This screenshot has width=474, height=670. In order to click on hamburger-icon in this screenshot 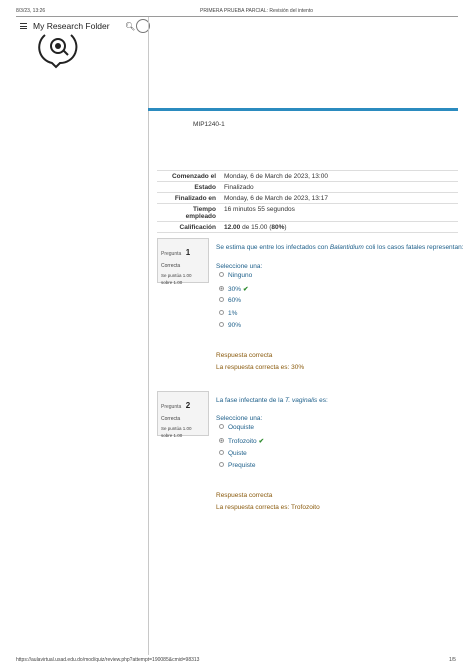, I will do `click(23, 26)`.